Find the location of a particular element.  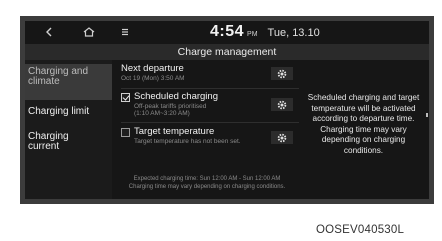

clock-ampm: PM is located at coordinates (252, 34).